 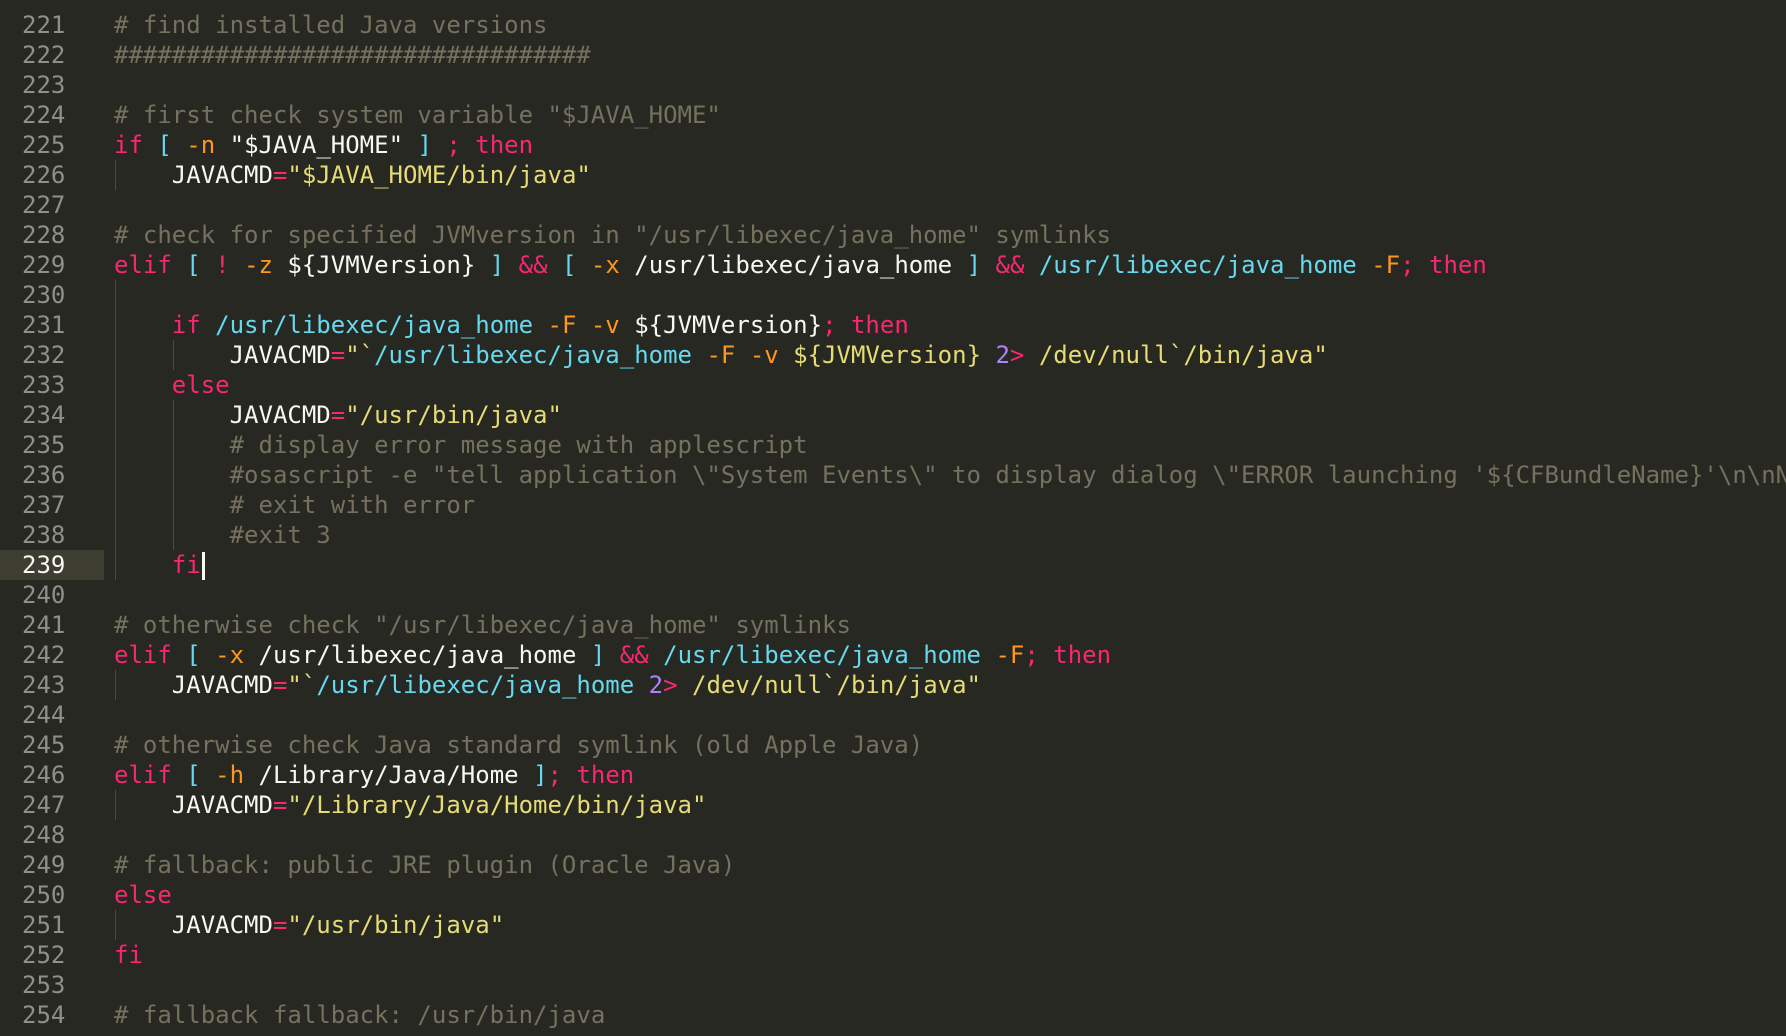 I want to click on code-line: 239 fi, so click(x=893, y=565).